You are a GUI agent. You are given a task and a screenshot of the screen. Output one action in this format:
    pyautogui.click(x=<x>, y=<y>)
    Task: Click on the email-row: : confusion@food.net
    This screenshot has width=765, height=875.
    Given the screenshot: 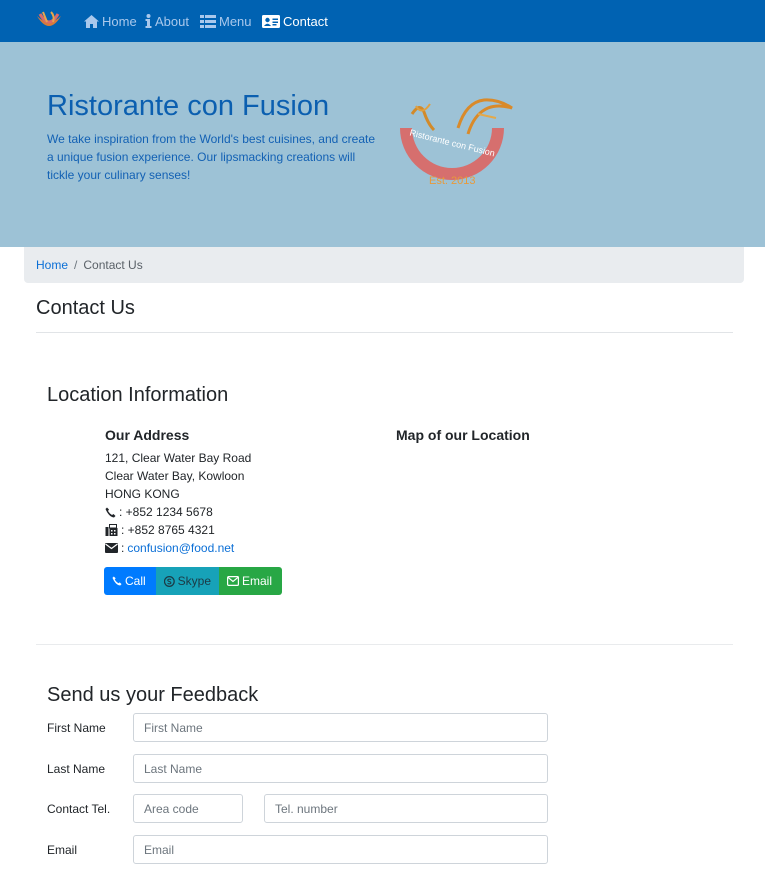 What is the action you would take?
    pyautogui.click(x=178, y=548)
    